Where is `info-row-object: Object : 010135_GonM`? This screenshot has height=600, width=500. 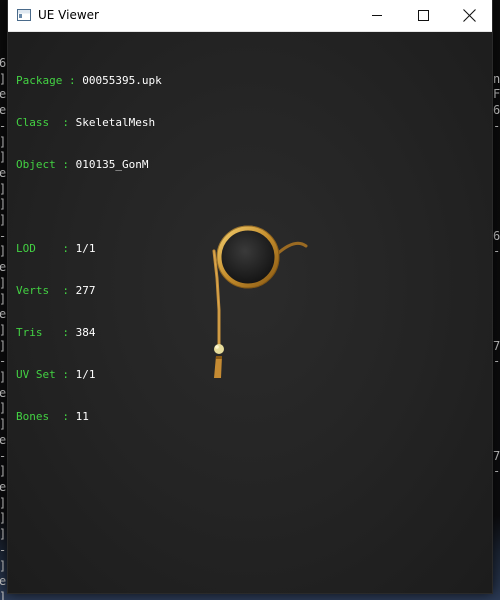
info-row-object: Object : 010135_GonM is located at coordinates (82, 164).